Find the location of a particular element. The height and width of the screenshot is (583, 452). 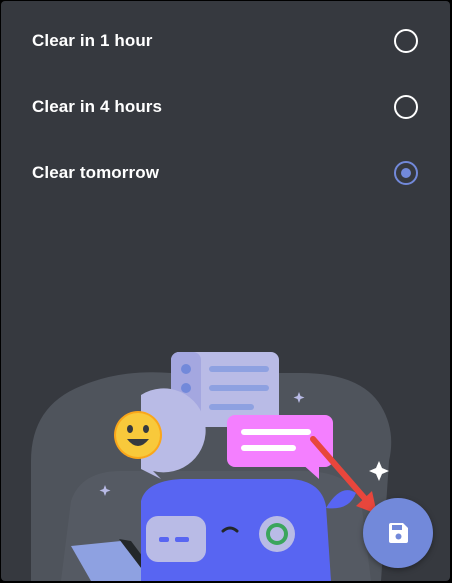

character is located at coordinates (236, 530).